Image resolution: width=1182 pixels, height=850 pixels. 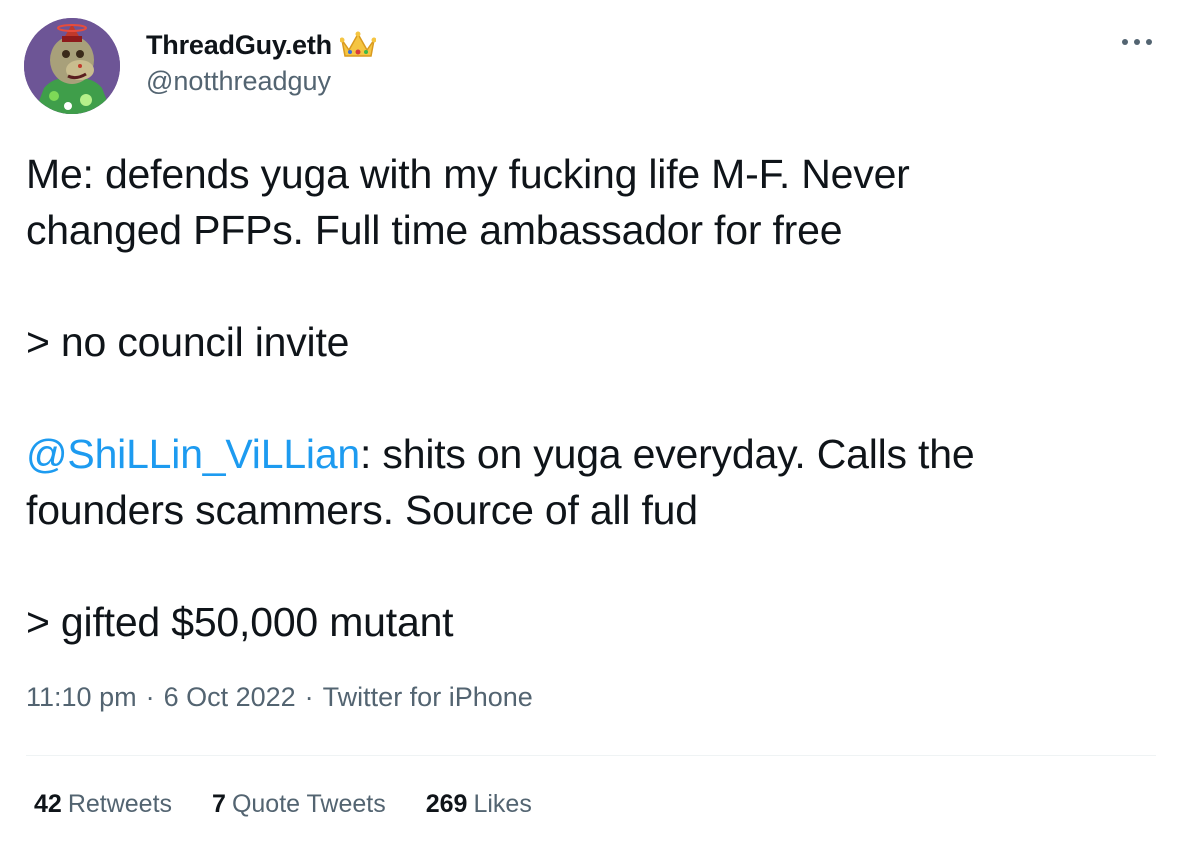 I want to click on more-options-icon, so click(x=1137, y=42).